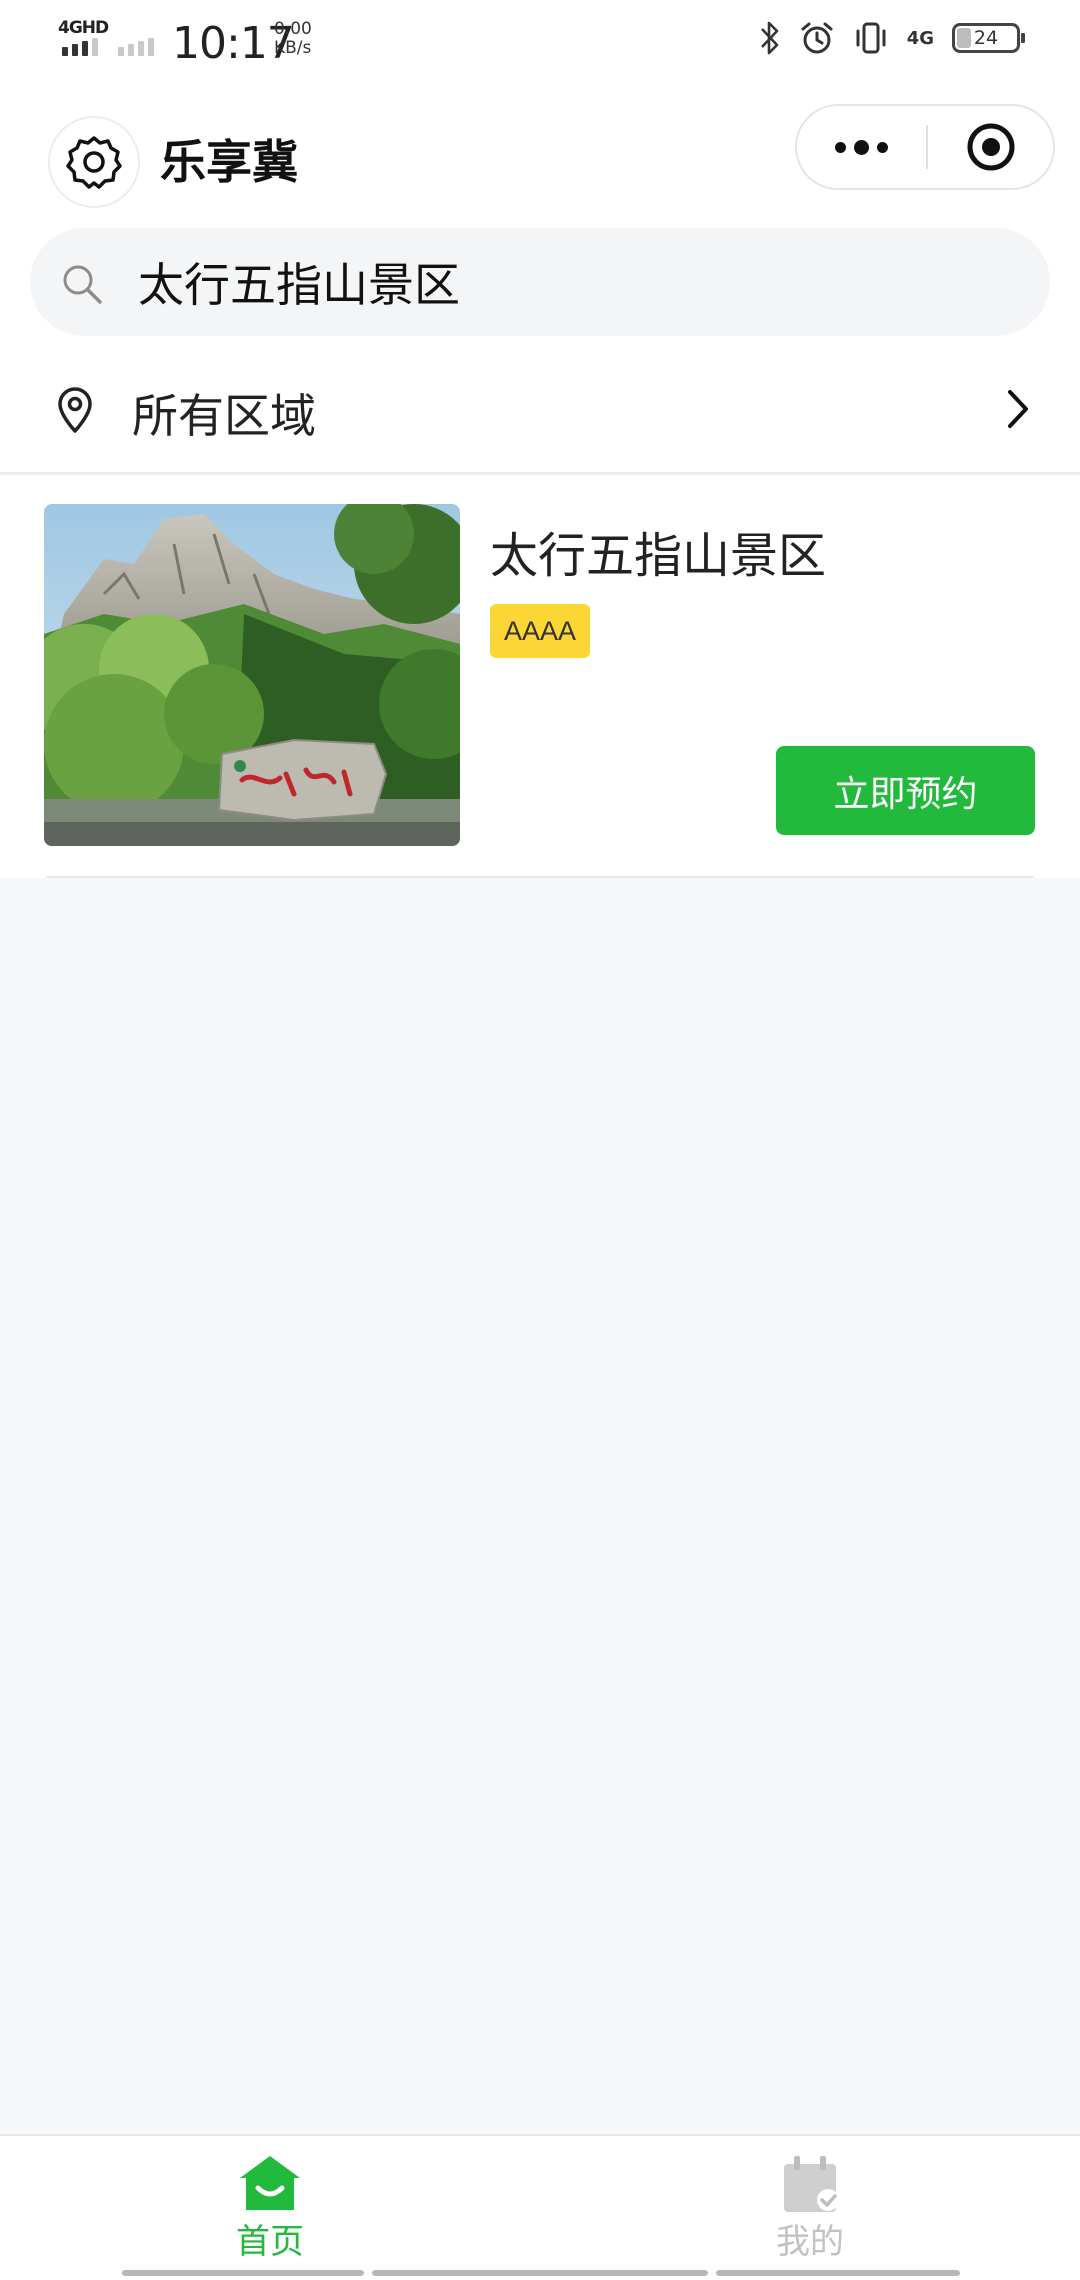  Describe the element at coordinates (817, 38) in the screenshot. I see `alarm-icon` at that location.